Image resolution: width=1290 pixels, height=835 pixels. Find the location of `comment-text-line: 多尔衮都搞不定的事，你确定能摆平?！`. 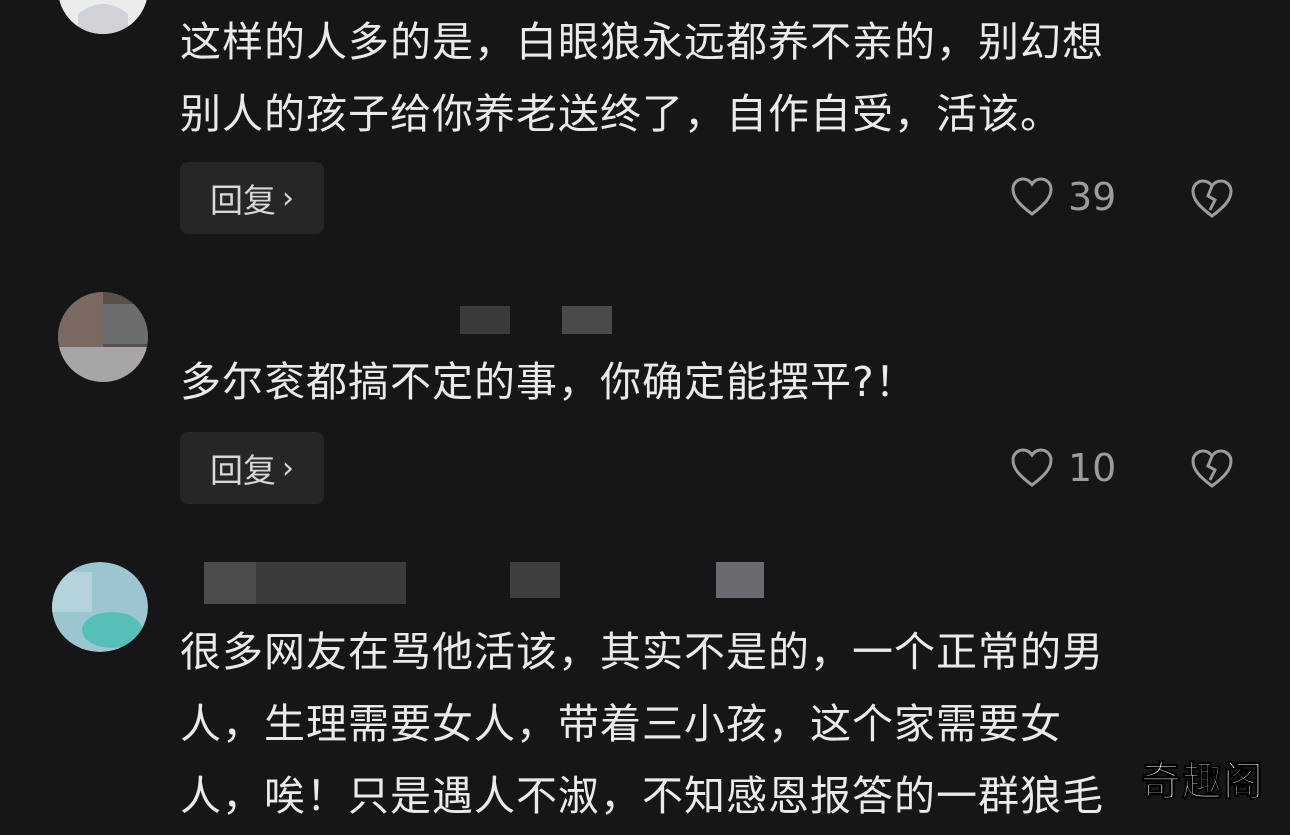

comment-text-line: 多尔衮都搞不定的事，你确定能摆平?！ is located at coordinates (548, 382).